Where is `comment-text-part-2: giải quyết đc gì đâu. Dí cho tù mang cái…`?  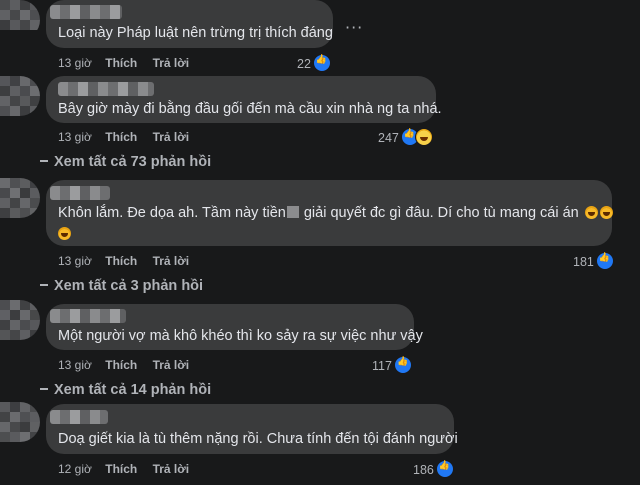
comment-text-part-2: giải quyết đc gì đâu. Dí cho tù mang cái… is located at coordinates (439, 213).